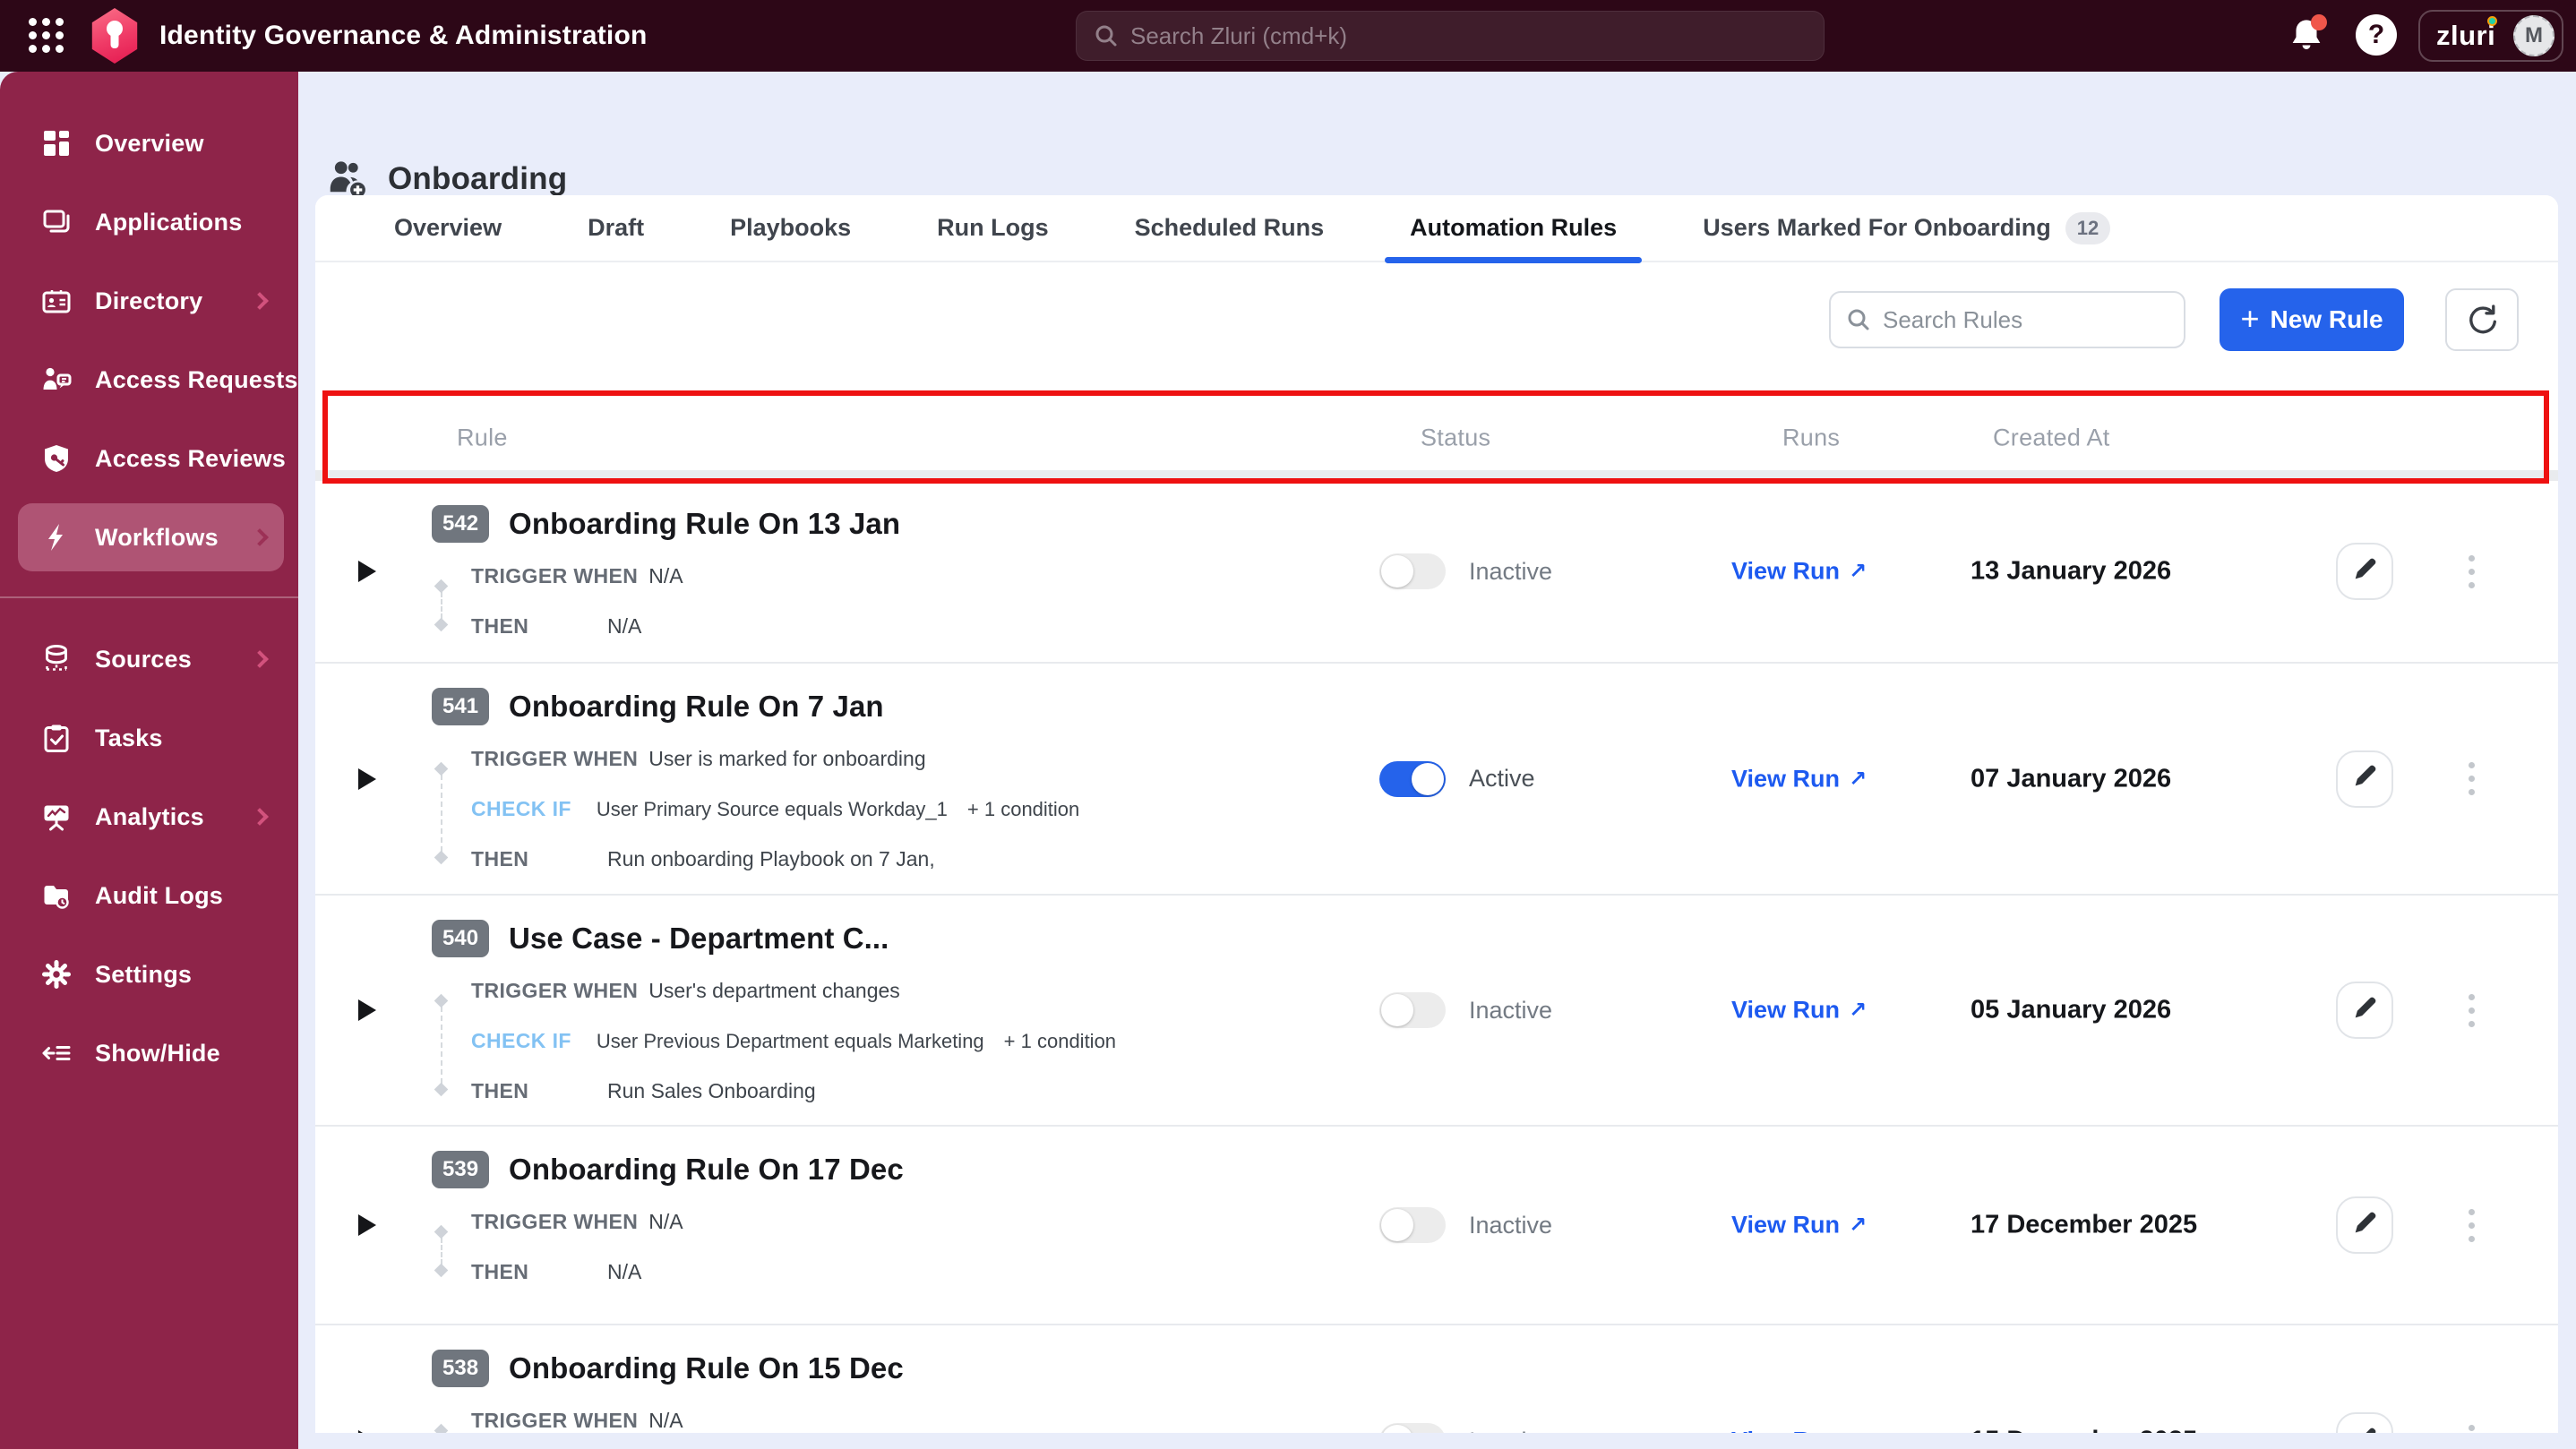  I want to click on status-label: Active, so click(1502, 778).